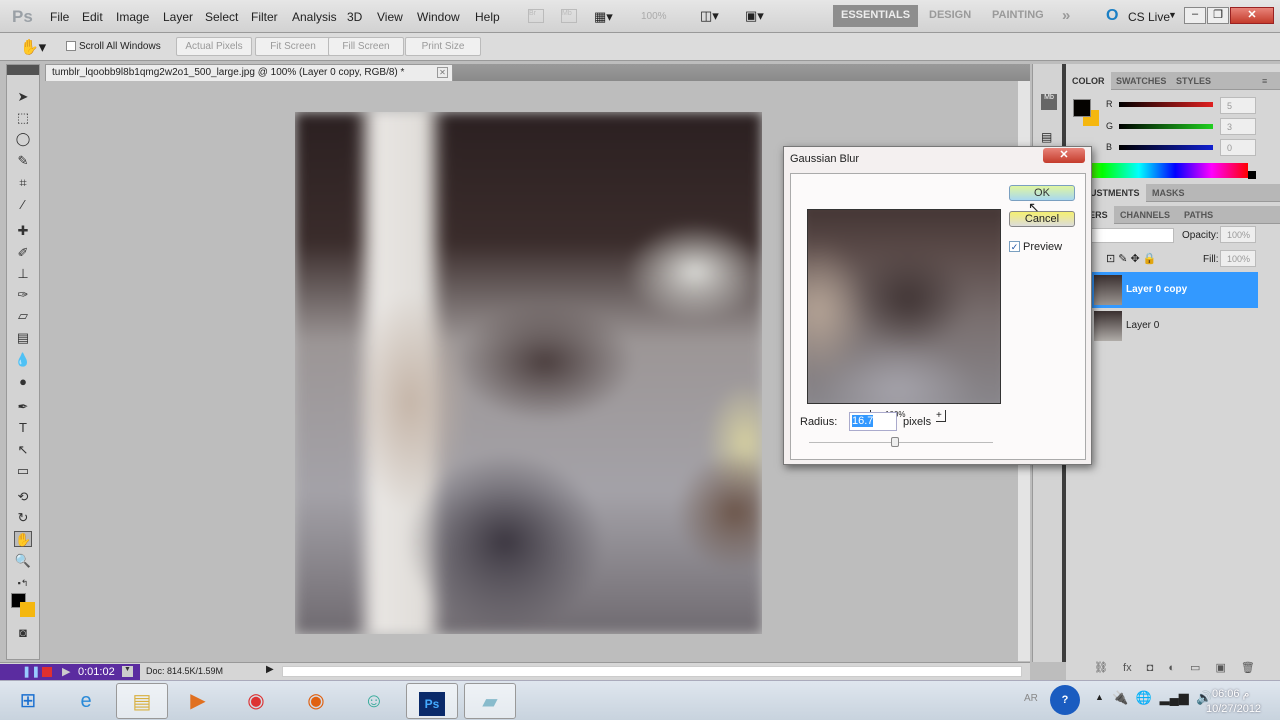  What do you see at coordinates (654, 16) in the screenshot?
I see `zoom-level: 100%` at bounding box center [654, 16].